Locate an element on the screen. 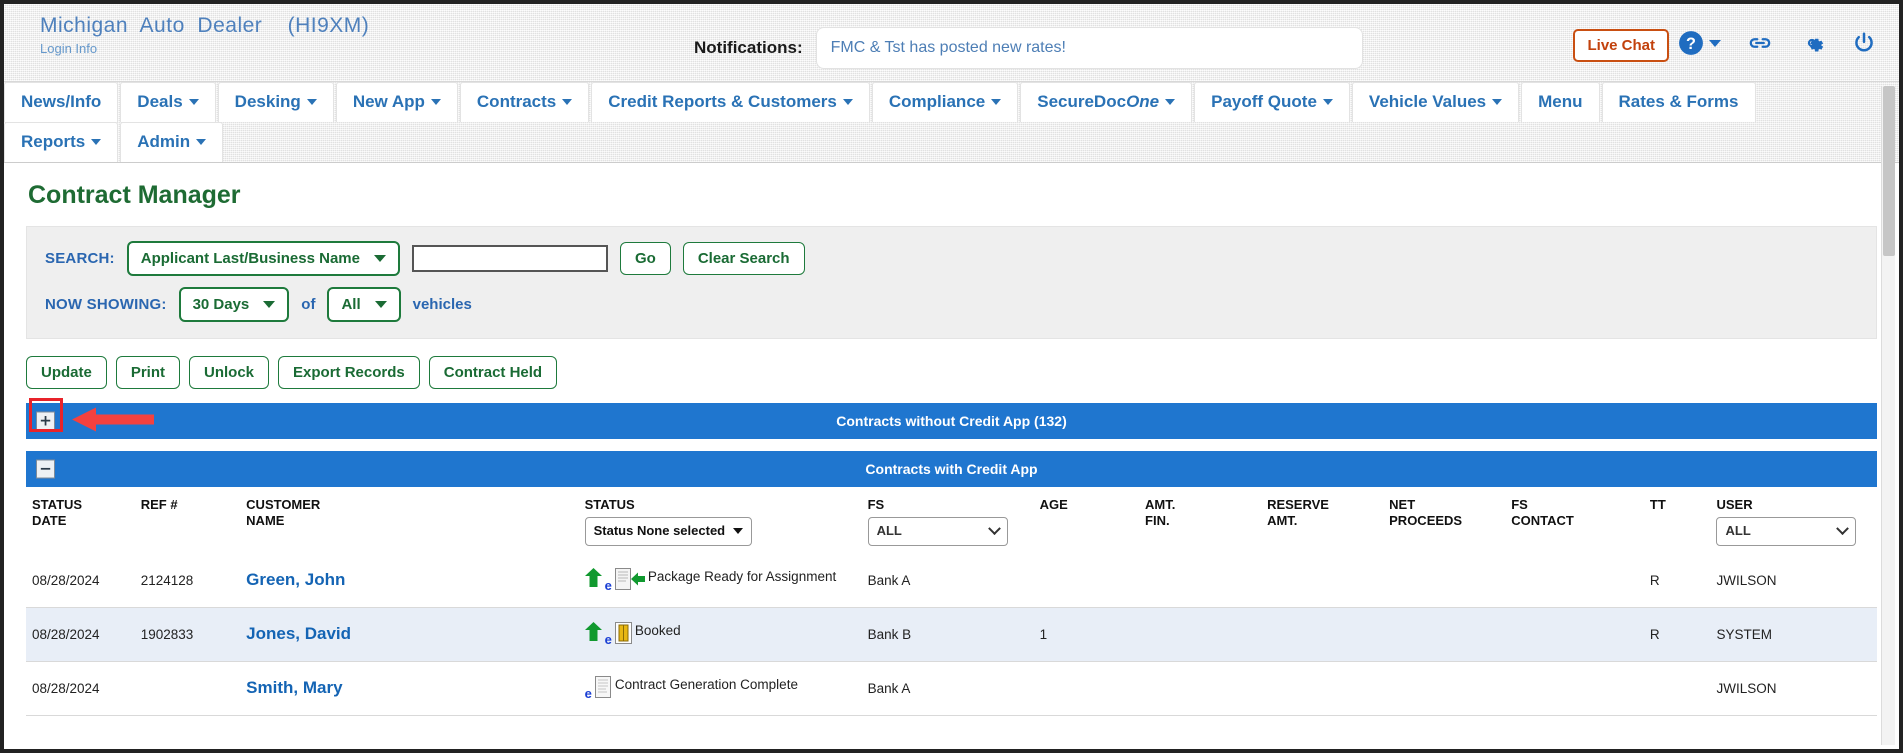 This screenshot has height=753, width=1903. nav-item-label: Menu is located at coordinates (1560, 101).